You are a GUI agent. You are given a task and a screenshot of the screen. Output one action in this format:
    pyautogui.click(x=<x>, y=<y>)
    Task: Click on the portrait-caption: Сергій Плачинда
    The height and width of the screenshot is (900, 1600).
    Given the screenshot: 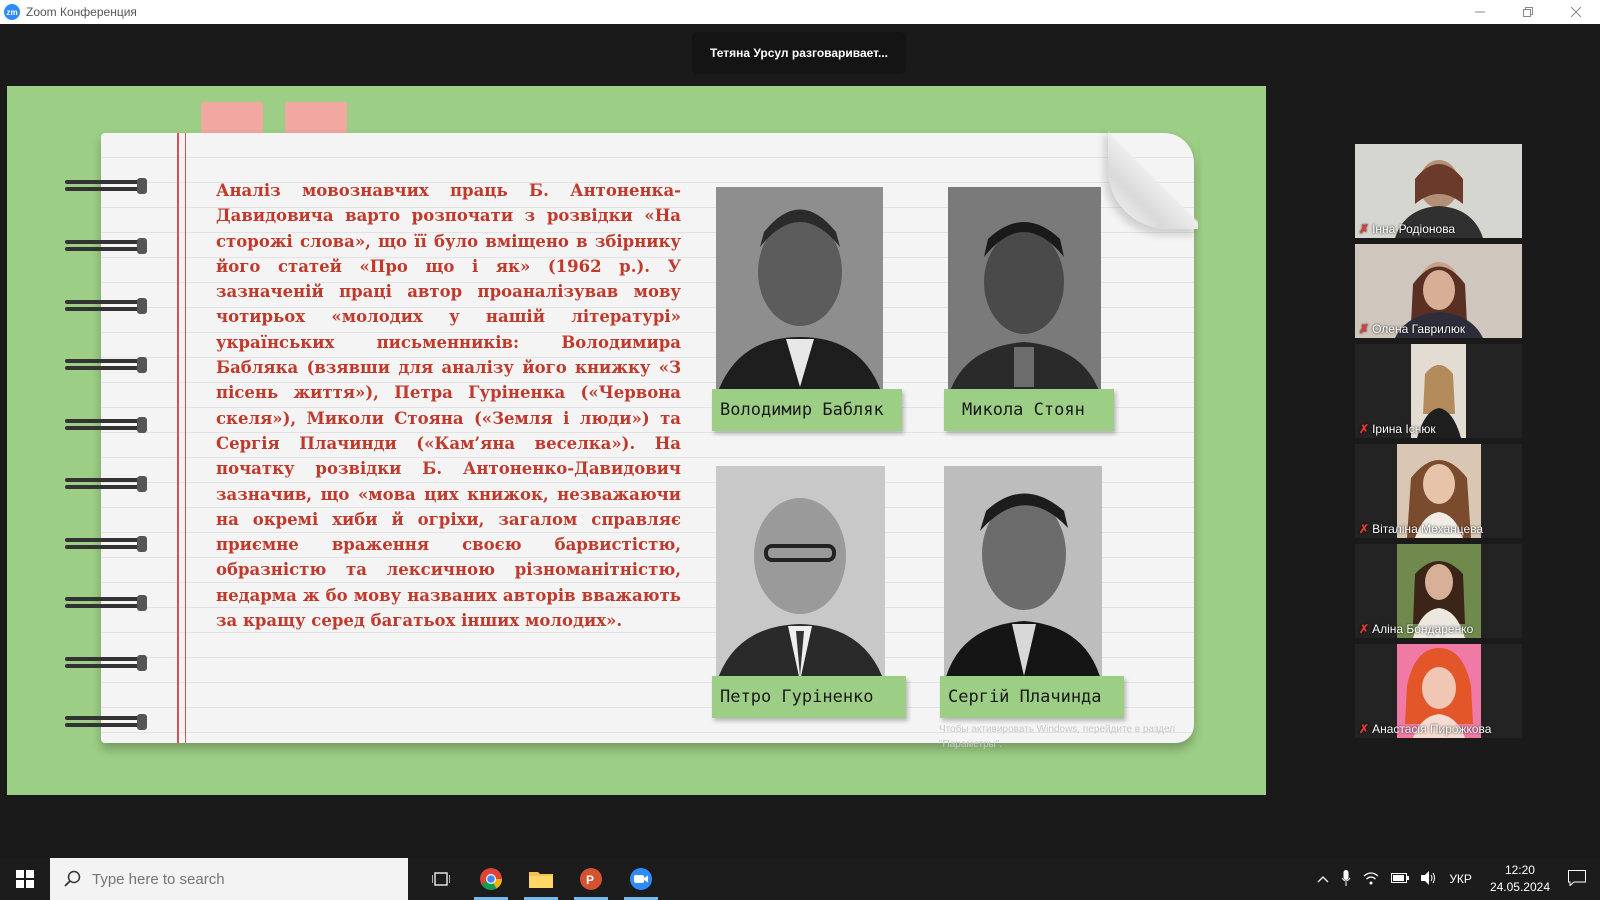 What is the action you would take?
    pyautogui.click(x=1032, y=697)
    